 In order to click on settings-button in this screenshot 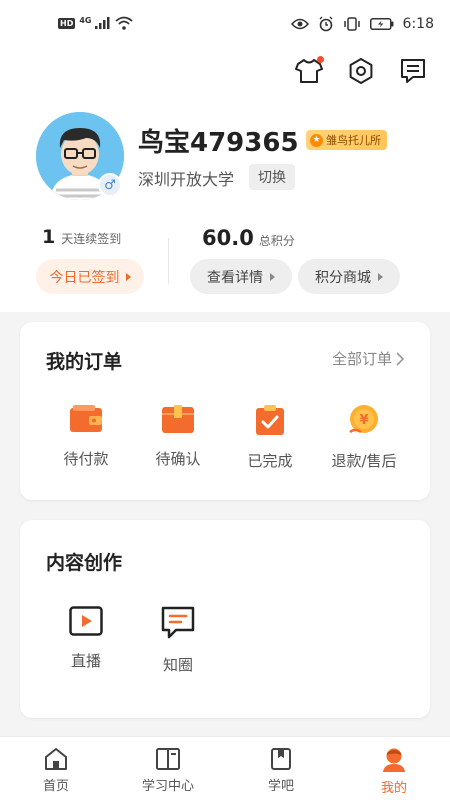, I will do `click(361, 71)`.